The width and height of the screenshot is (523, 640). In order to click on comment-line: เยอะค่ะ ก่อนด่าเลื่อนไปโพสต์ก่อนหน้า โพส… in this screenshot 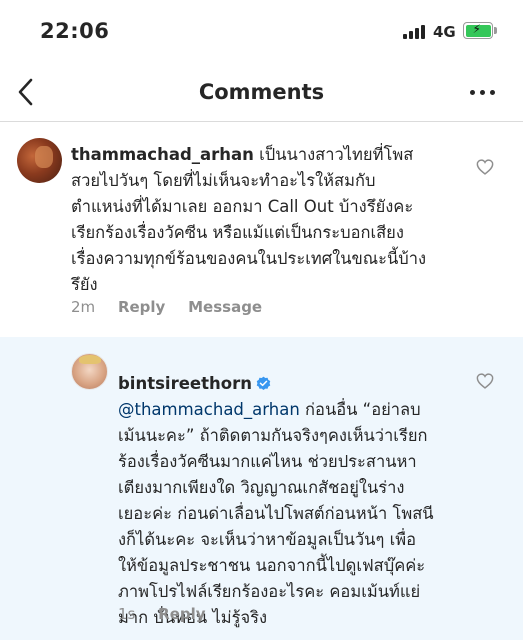, I will do `click(276, 513)`.